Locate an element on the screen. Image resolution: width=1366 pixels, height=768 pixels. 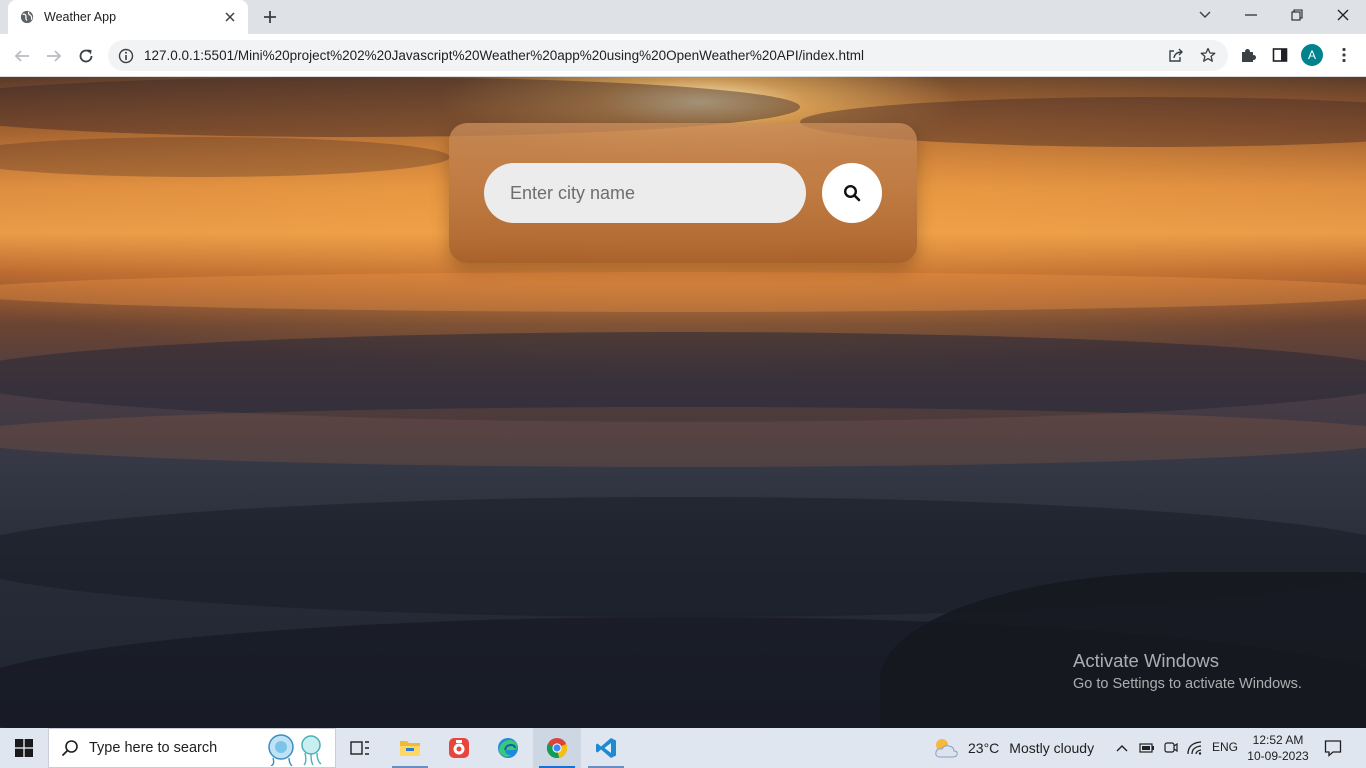
info-icon is located at coordinates (126, 56).